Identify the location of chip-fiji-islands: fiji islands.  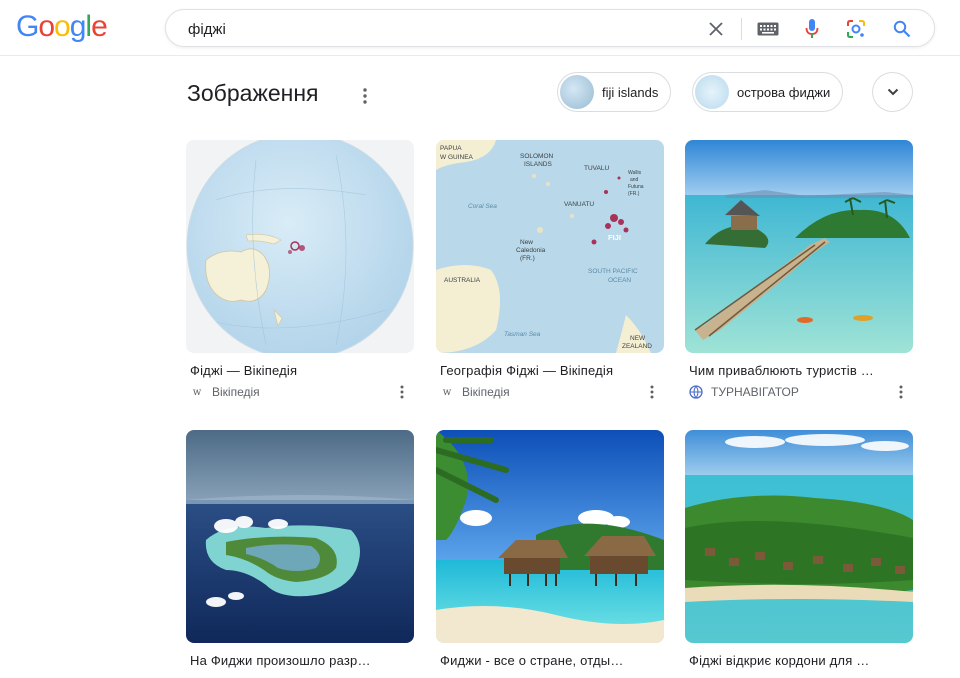
(614, 92).